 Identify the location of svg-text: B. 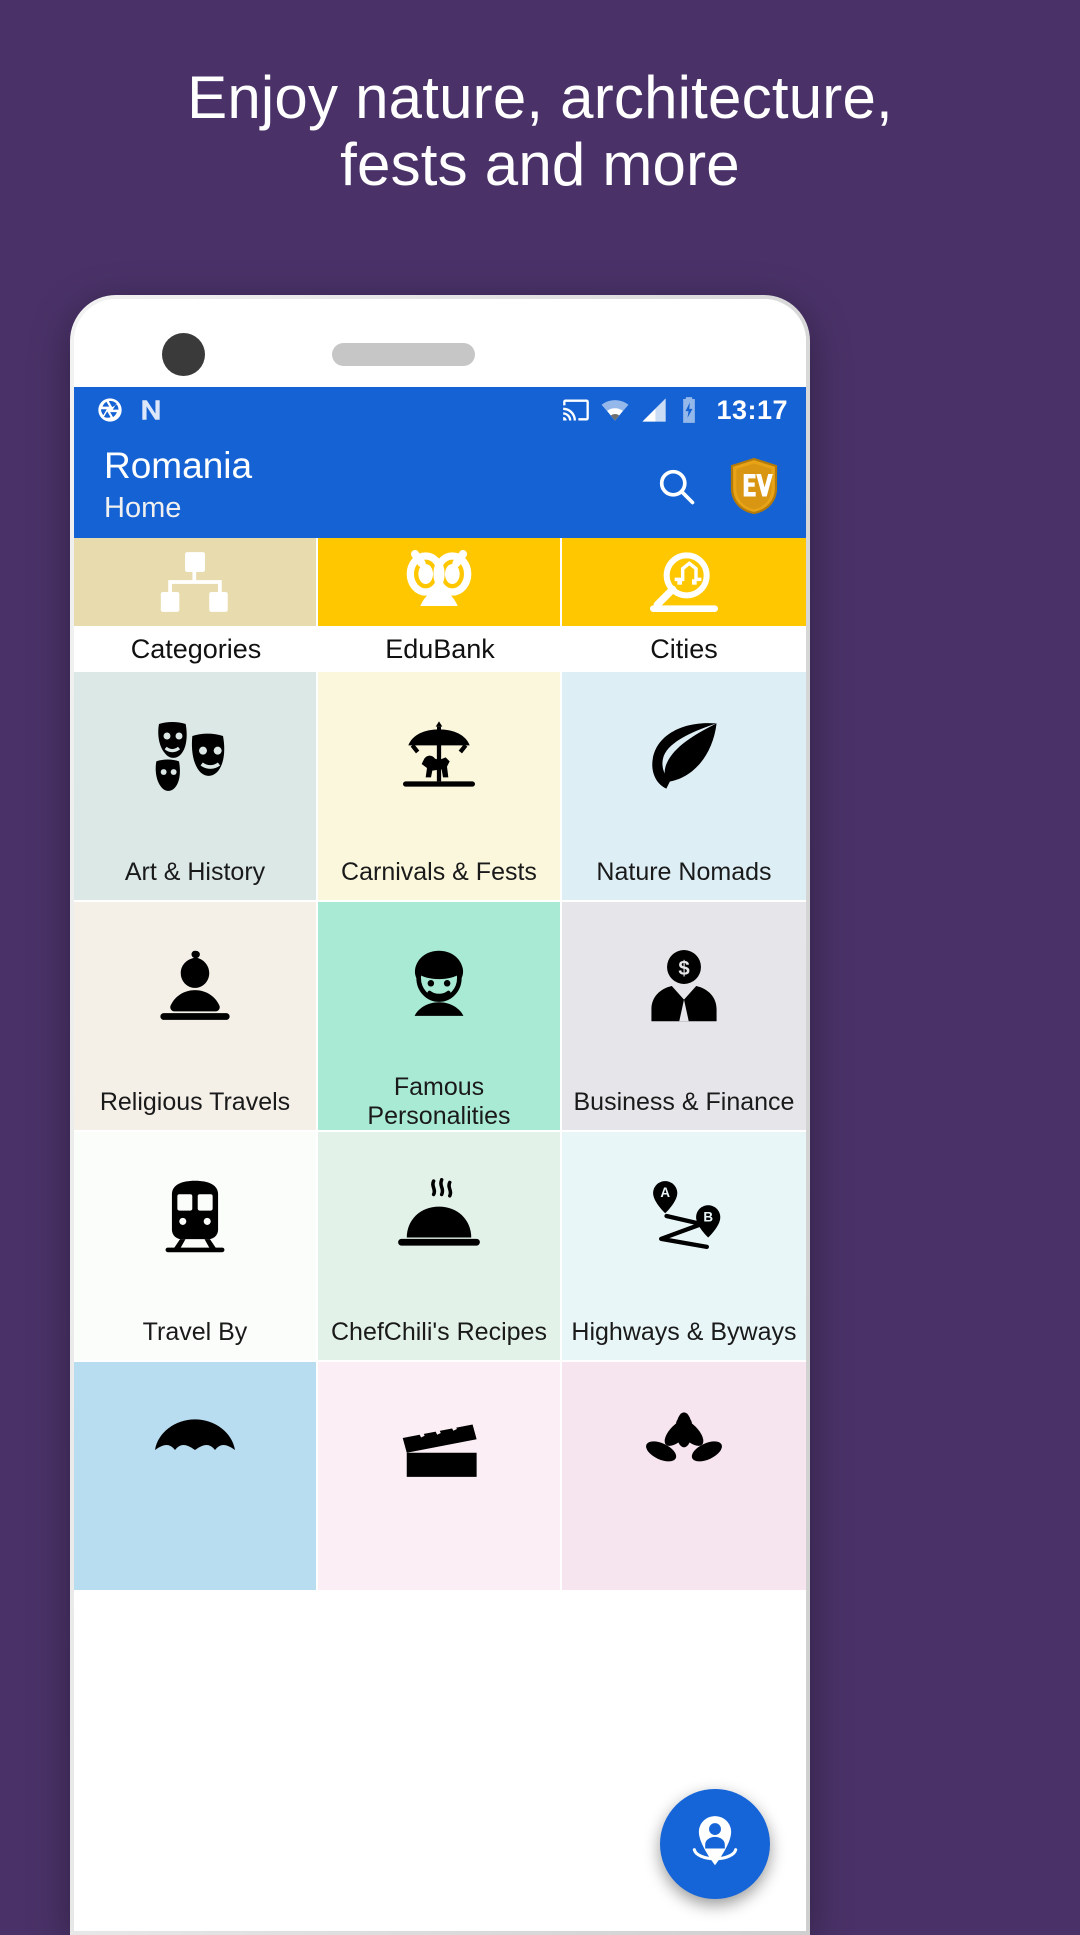
(708, 1216).